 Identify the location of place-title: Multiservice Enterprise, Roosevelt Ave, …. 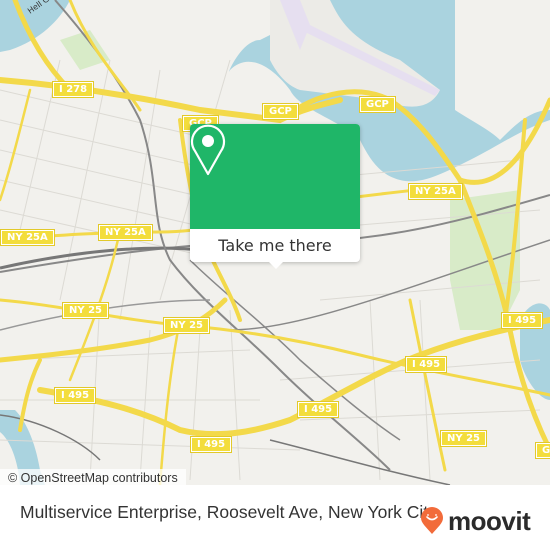
(228, 512).